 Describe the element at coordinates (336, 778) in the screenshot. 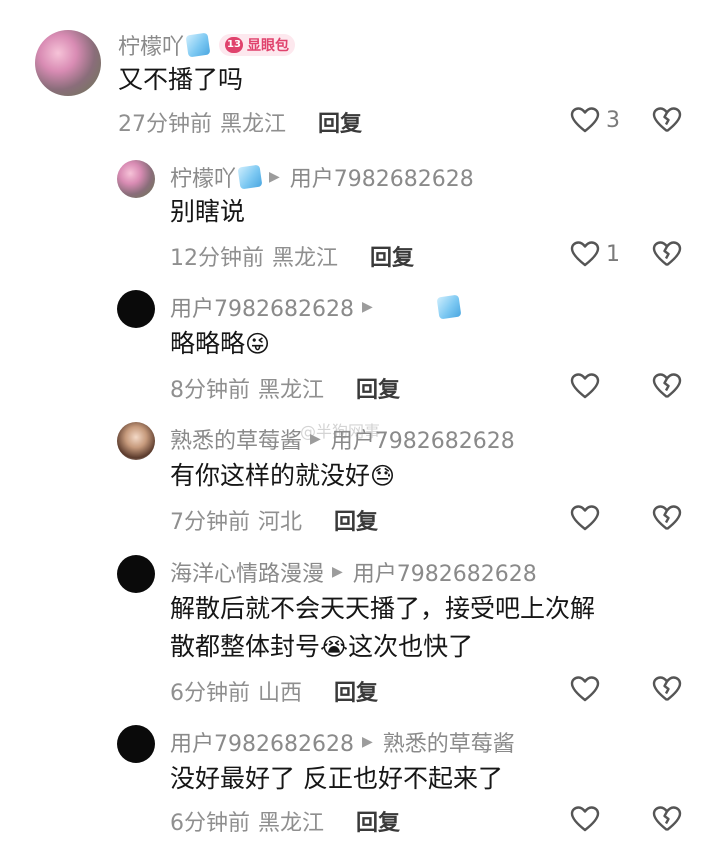

I see `comment-text: 没好最好了 反正也好不起来了` at that location.